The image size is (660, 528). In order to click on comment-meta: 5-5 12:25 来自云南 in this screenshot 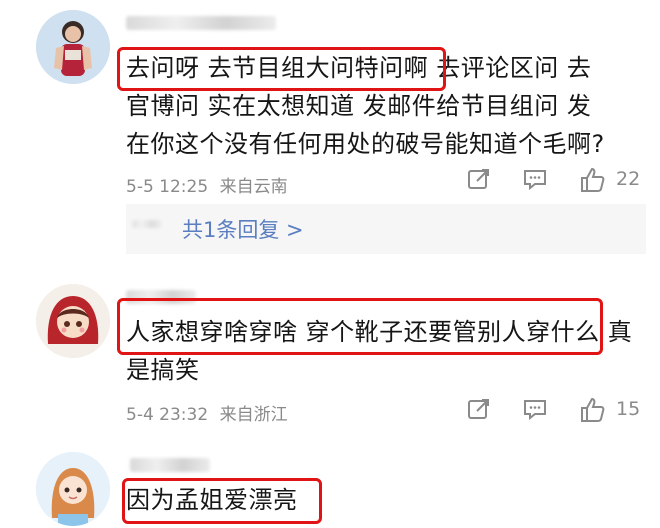, I will do `click(207, 184)`.